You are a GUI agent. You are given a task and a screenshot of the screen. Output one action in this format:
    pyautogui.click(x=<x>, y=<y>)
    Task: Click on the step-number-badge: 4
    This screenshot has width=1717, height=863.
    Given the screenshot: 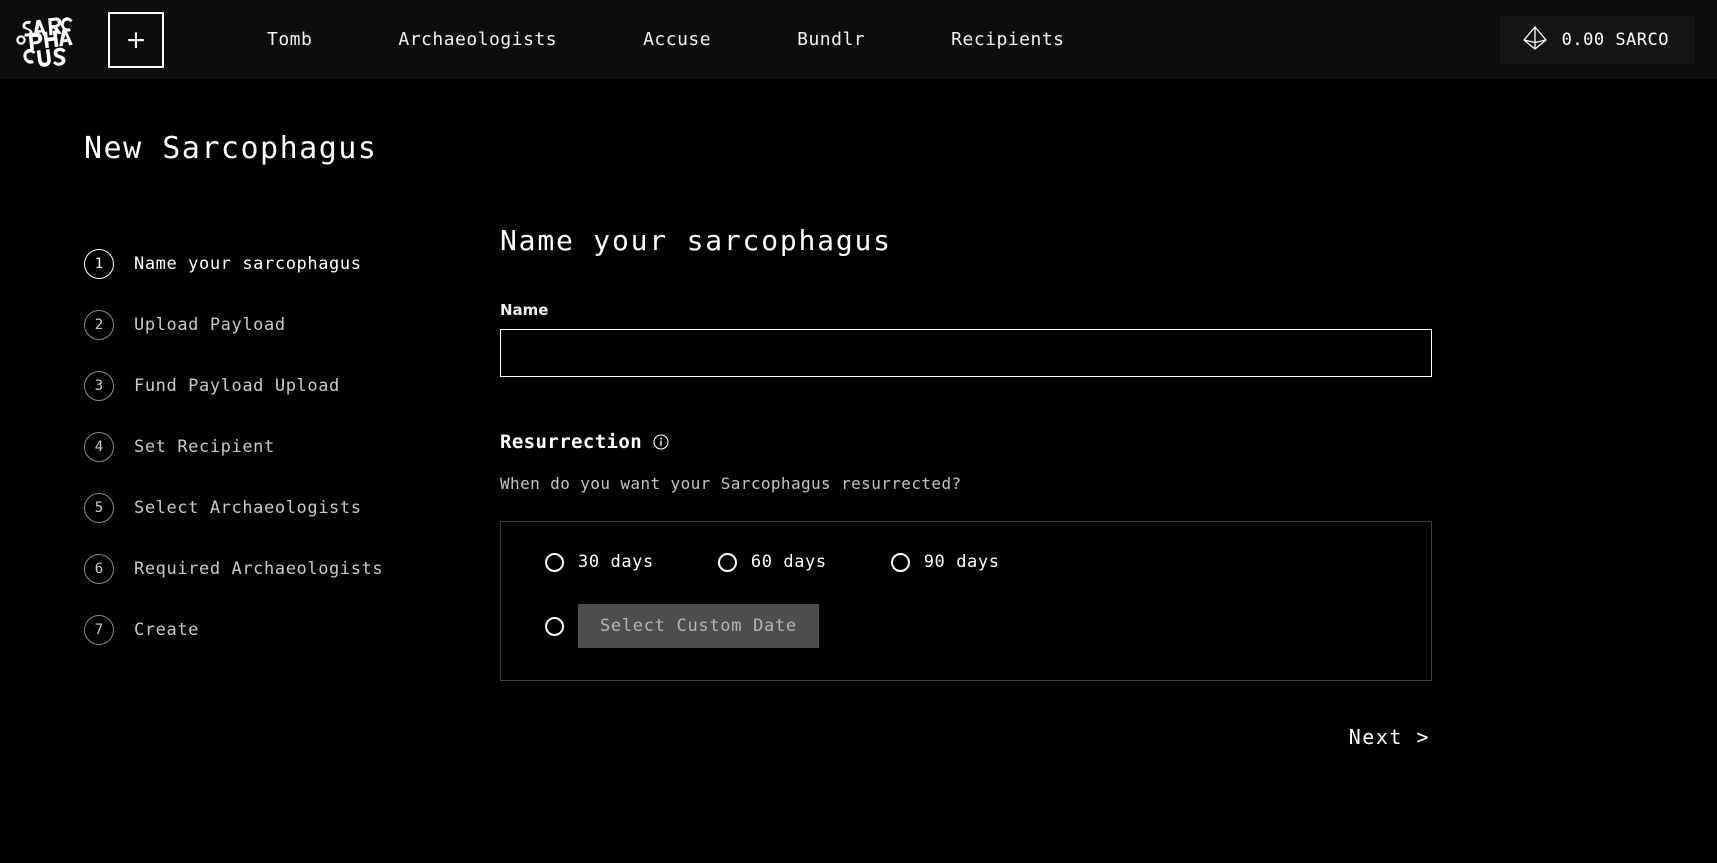 What is the action you would take?
    pyautogui.click(x=99, y=446)
    